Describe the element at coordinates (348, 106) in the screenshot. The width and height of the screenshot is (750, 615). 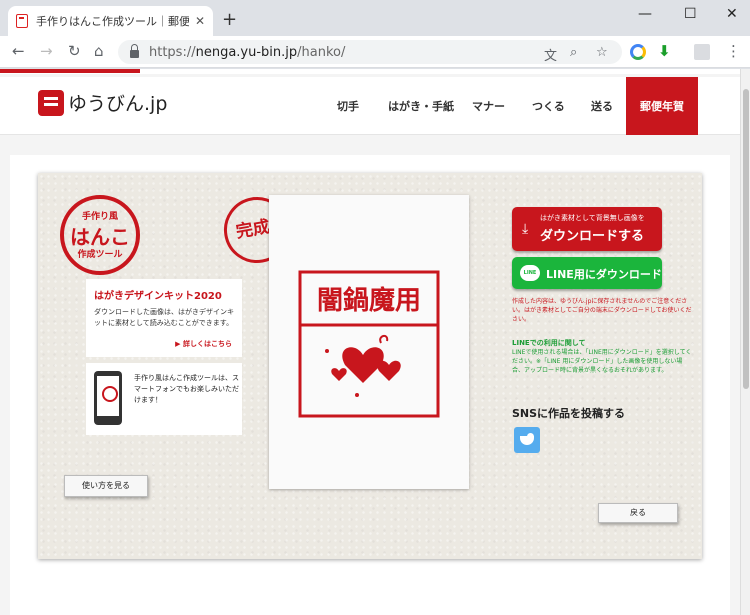
I see `nav-stamps: 切手` at that location.